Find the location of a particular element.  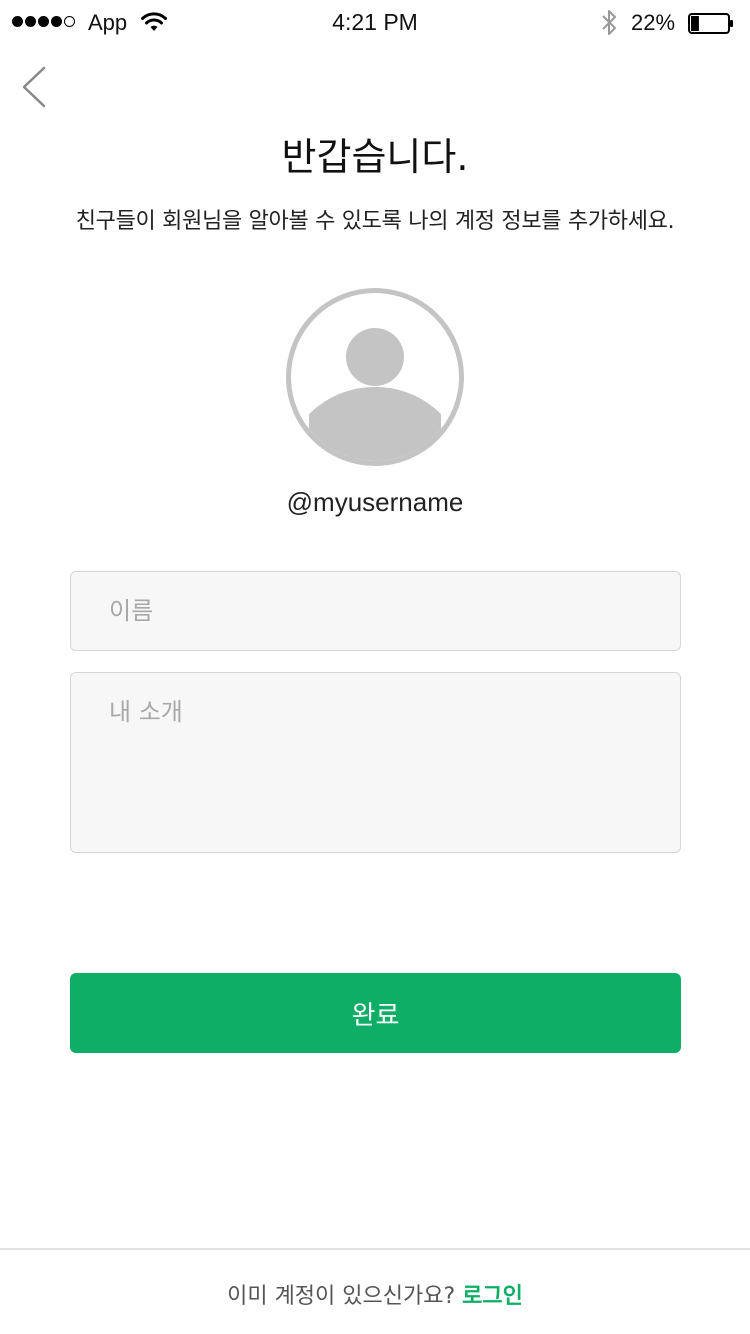

page-subtitle: 친구들이 회원님을 알아볼 수 있도록 나의 계정 정보를 추가하세요. is located at coordinates (375, 221).